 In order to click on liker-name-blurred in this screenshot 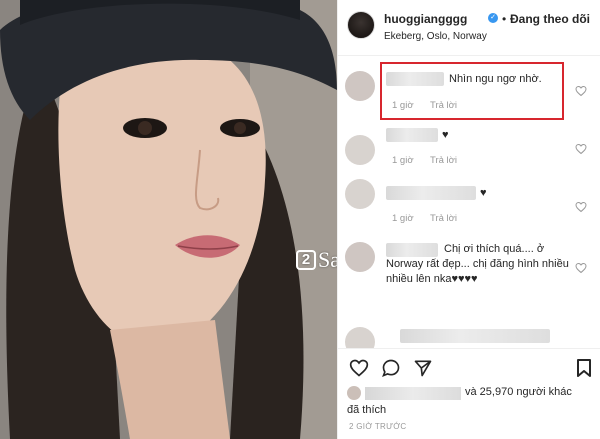, I will do `click(413, 393)`.